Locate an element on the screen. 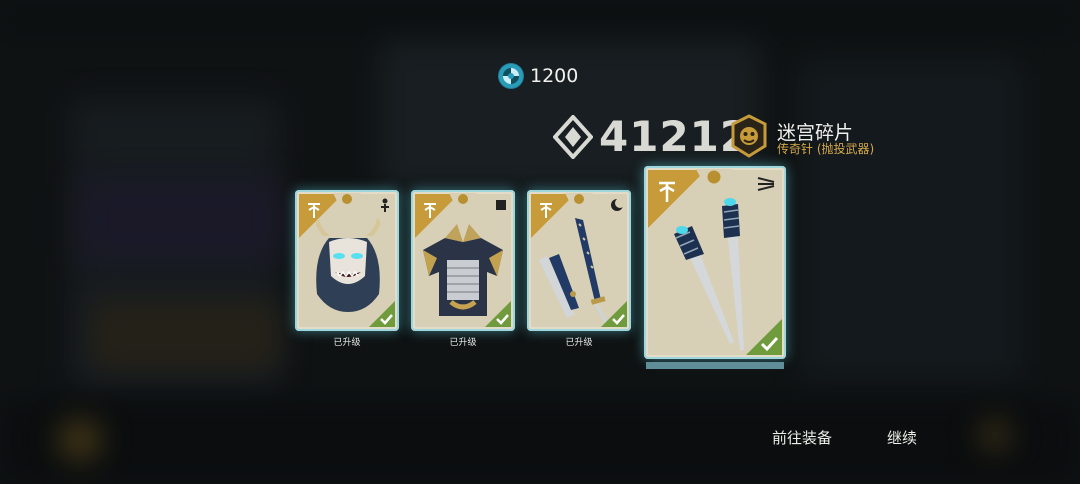  reward-subtitle: 传奇针 (抛投武器) is located at coordinates (826, 149).